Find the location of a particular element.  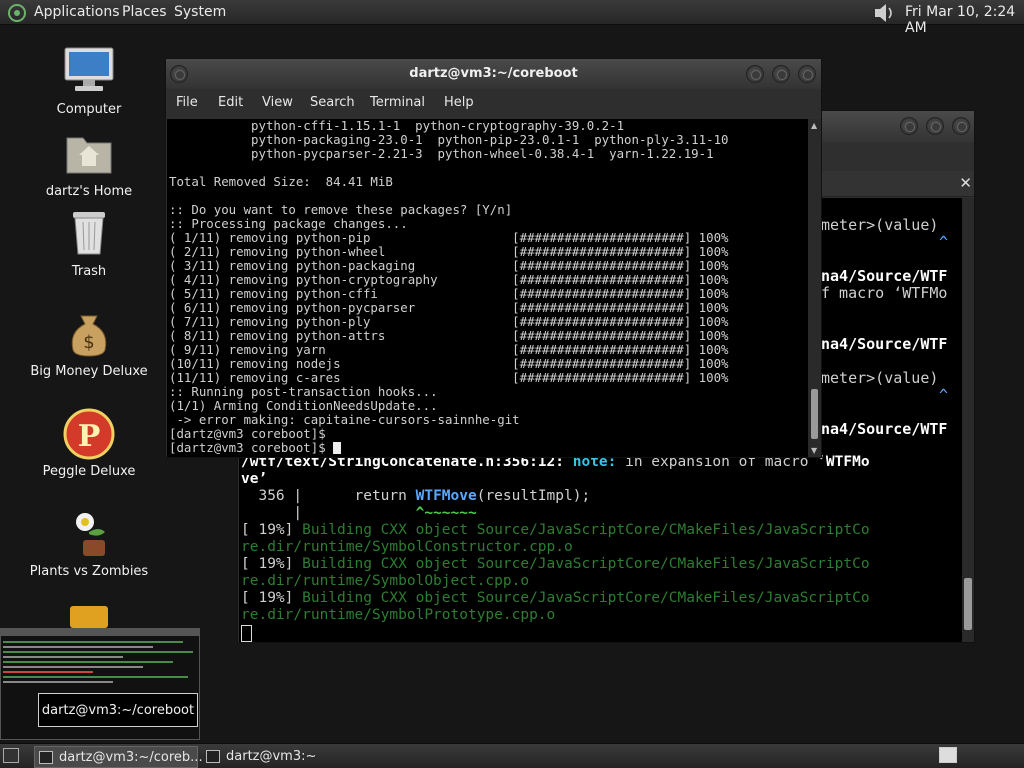

terminal-cursor is located at coordinates (246, 633).